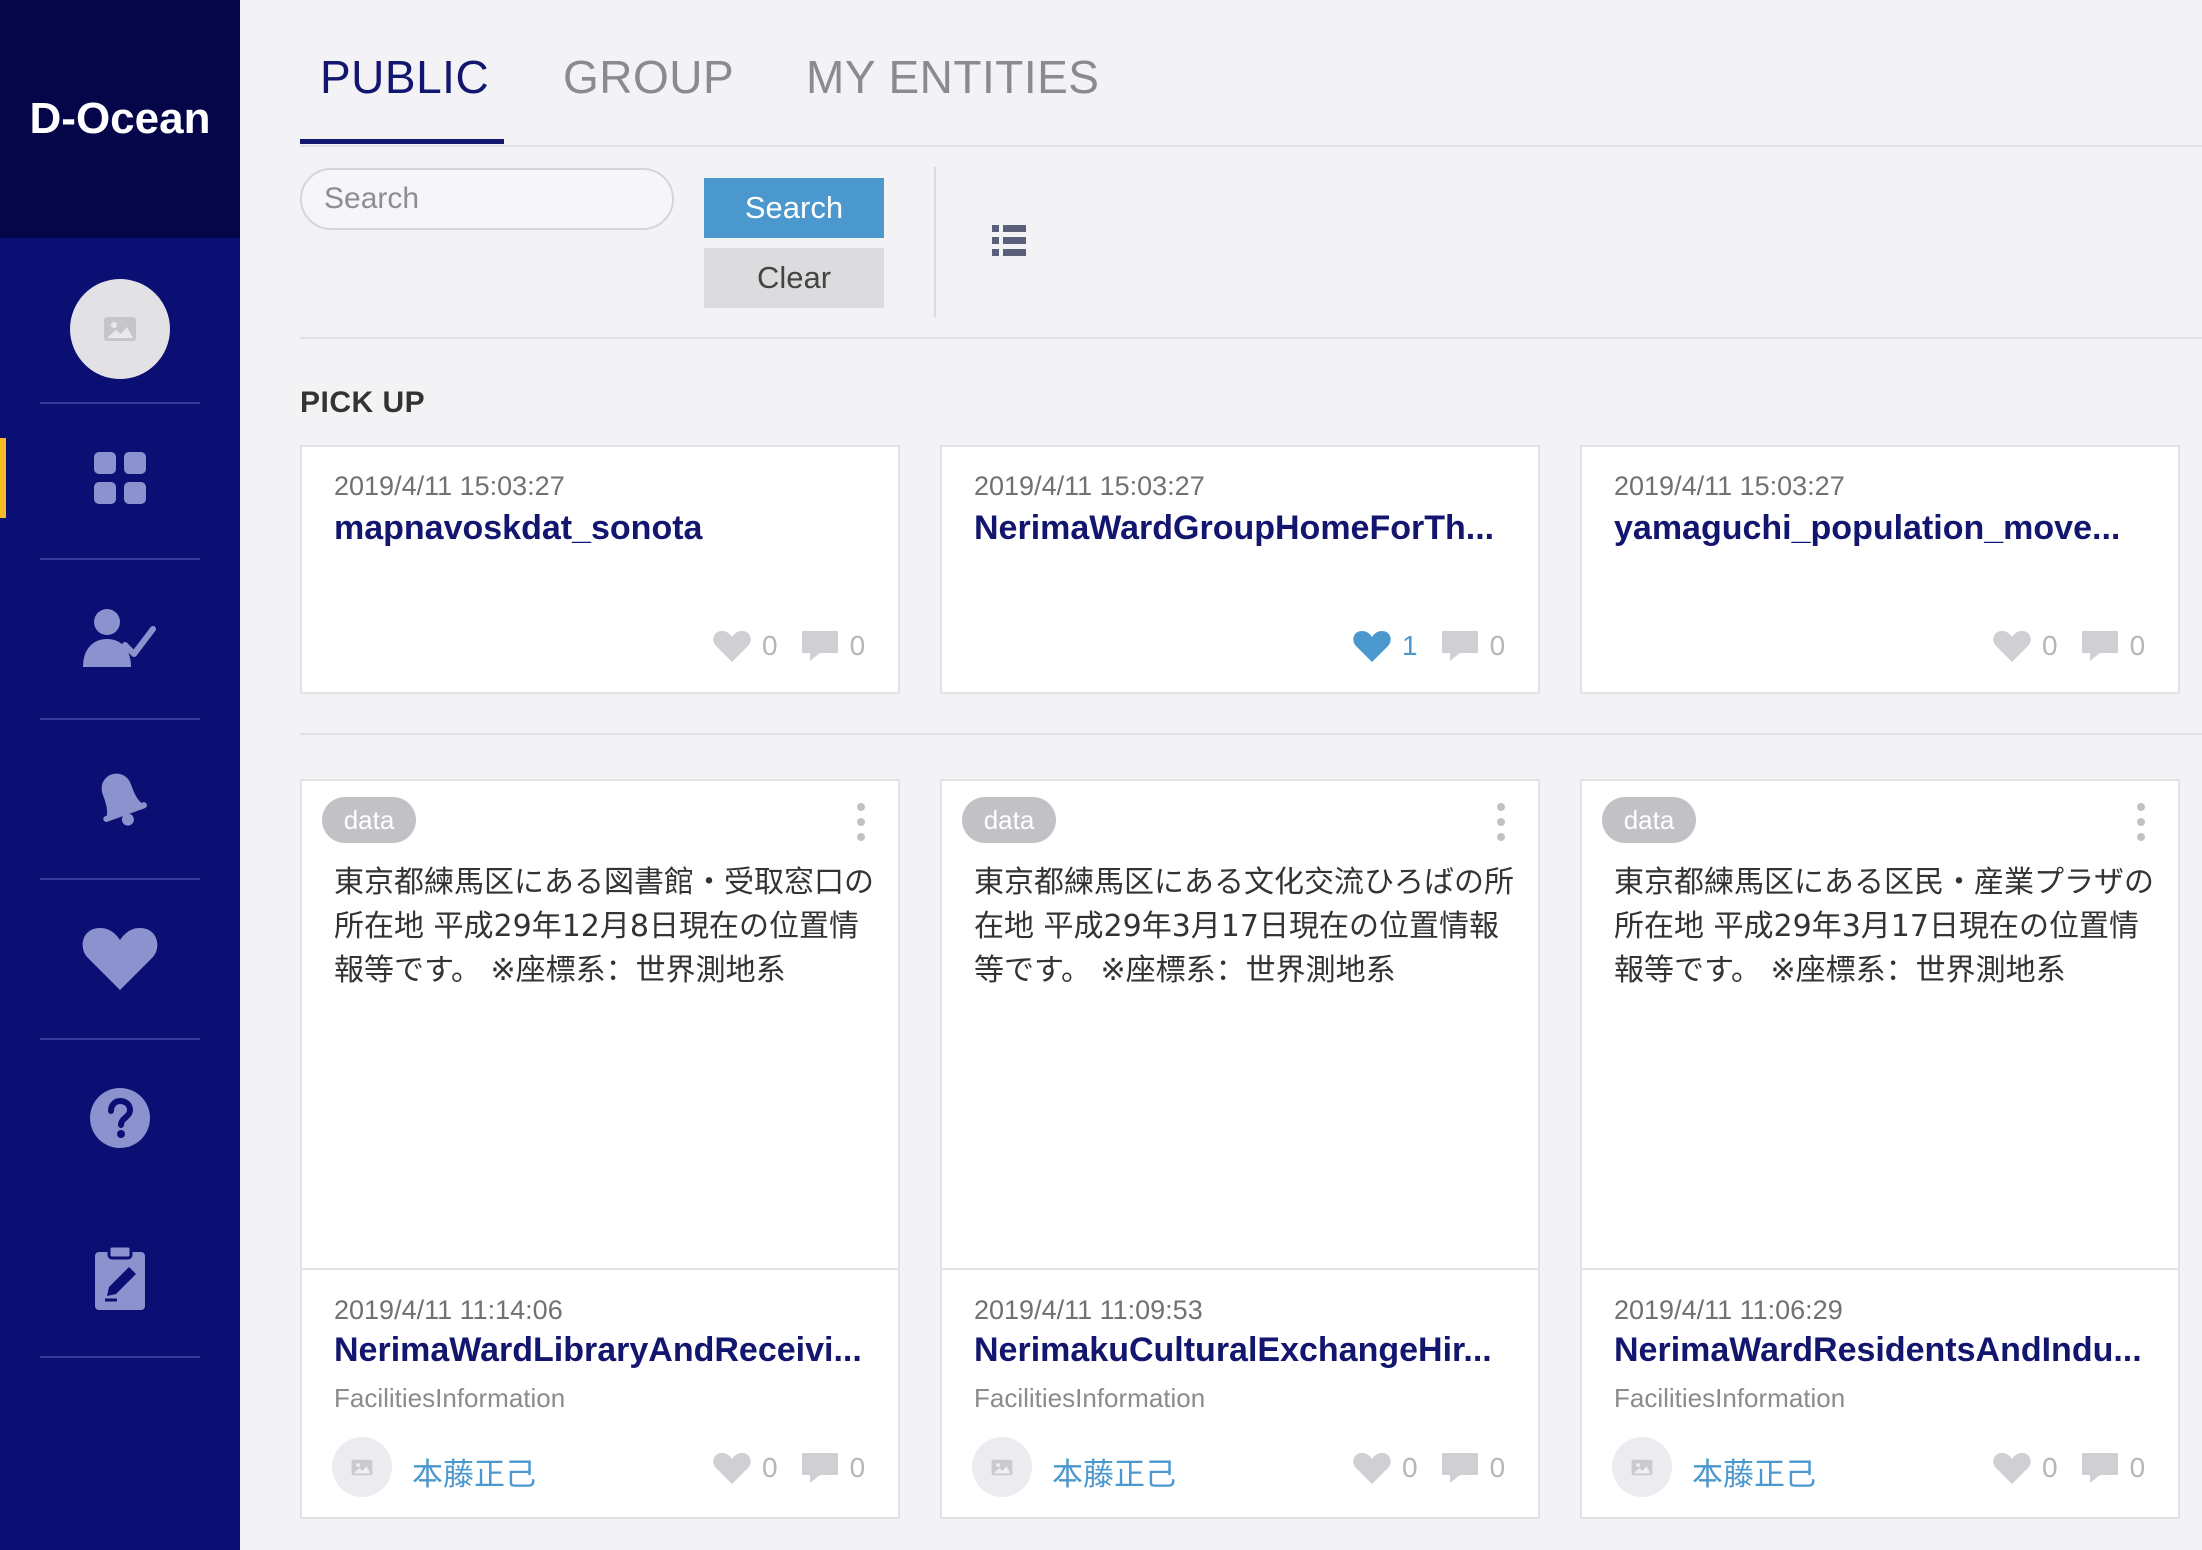 This screenshot has width=2202, height=1550. I want to click on sidebar-item-dashboard, so click(120, 478).